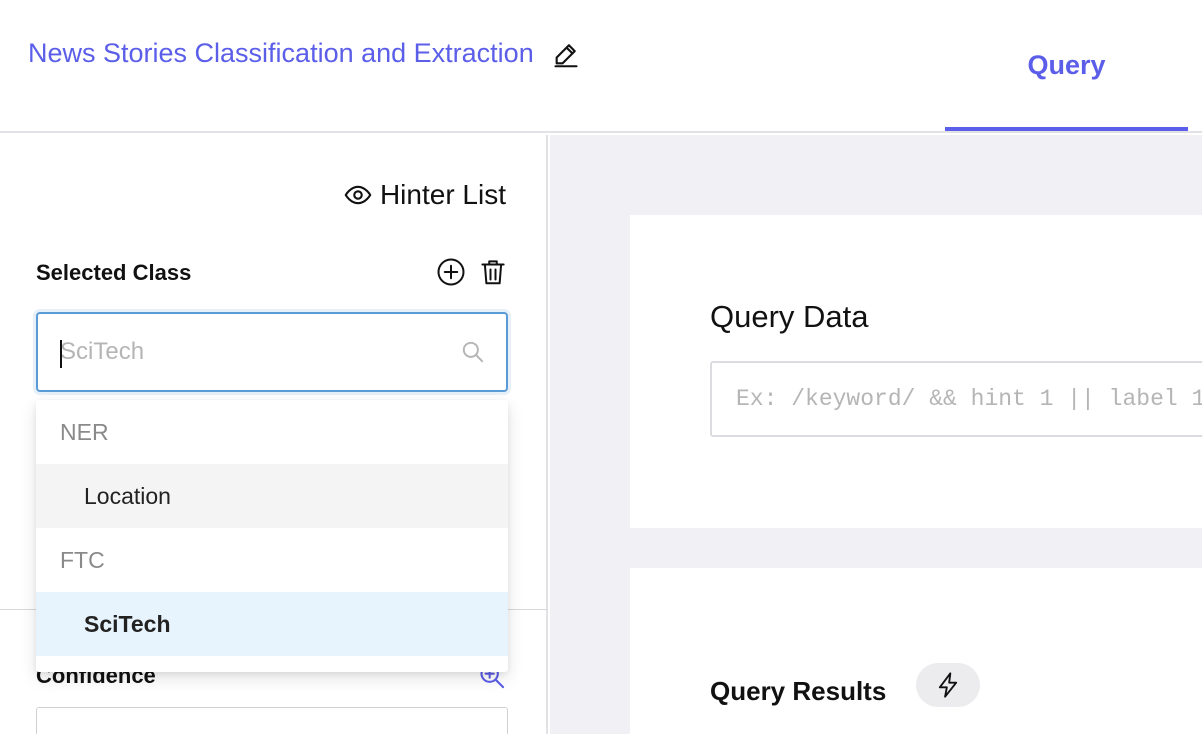 The width and height of the screenshot is (1202, 734). I want to click on trash-icon, so click(493, 272).